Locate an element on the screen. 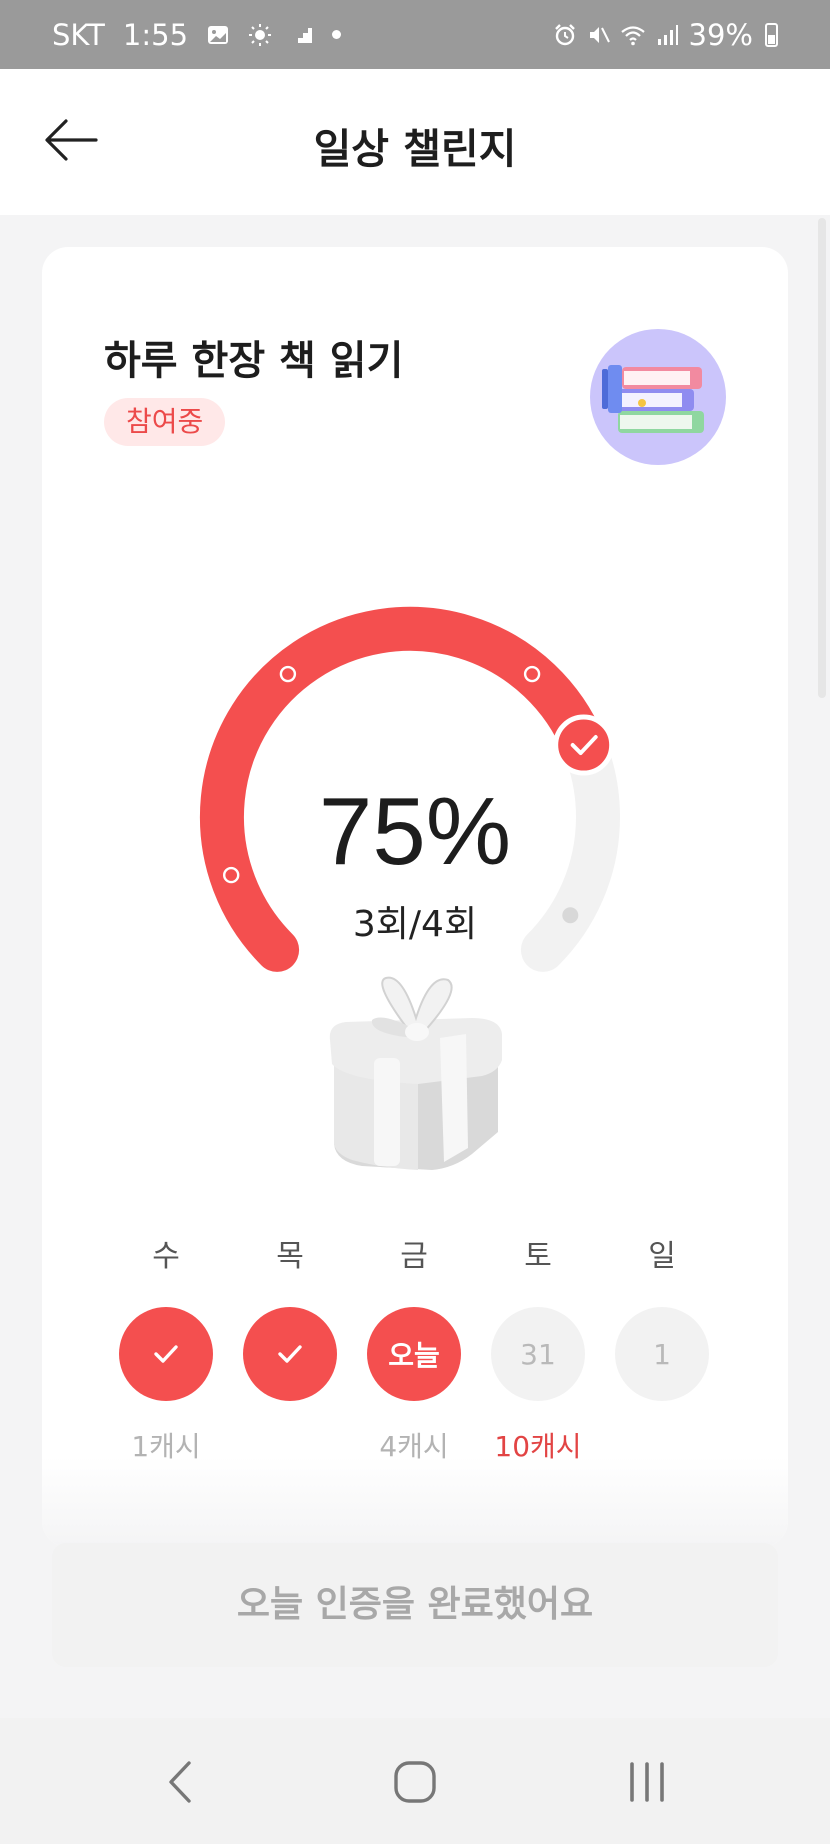 The width and height of the screenshot is (830, 1844). battery-percent: 39% is located at coordinates (720, 34).